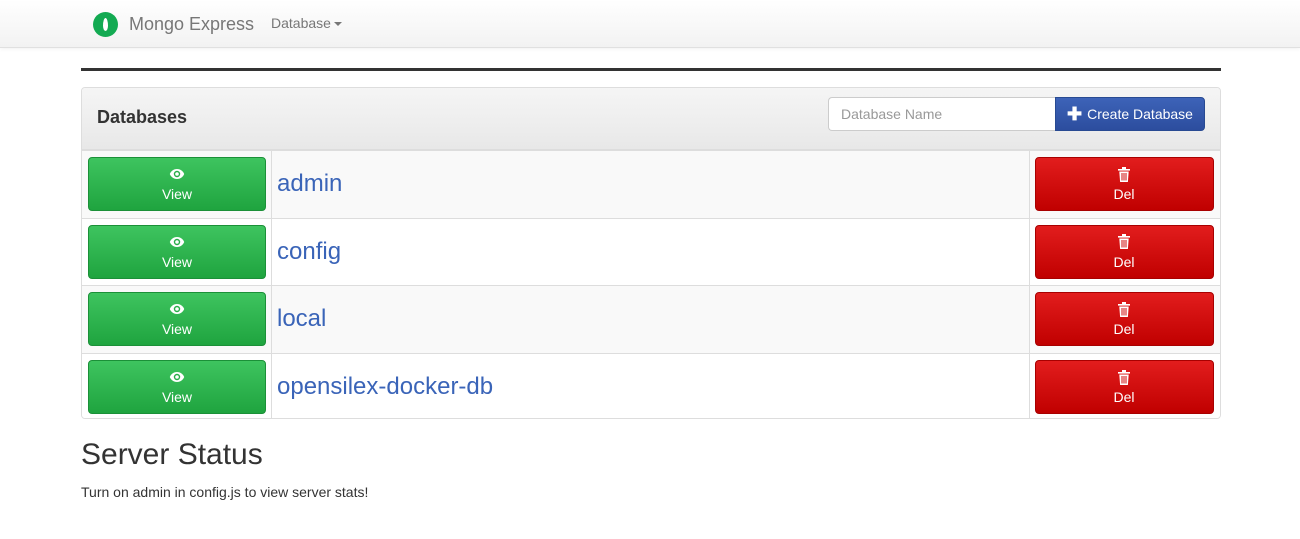  I want to click on create-database-button: ✚ Create Database, so click(1130, 114).